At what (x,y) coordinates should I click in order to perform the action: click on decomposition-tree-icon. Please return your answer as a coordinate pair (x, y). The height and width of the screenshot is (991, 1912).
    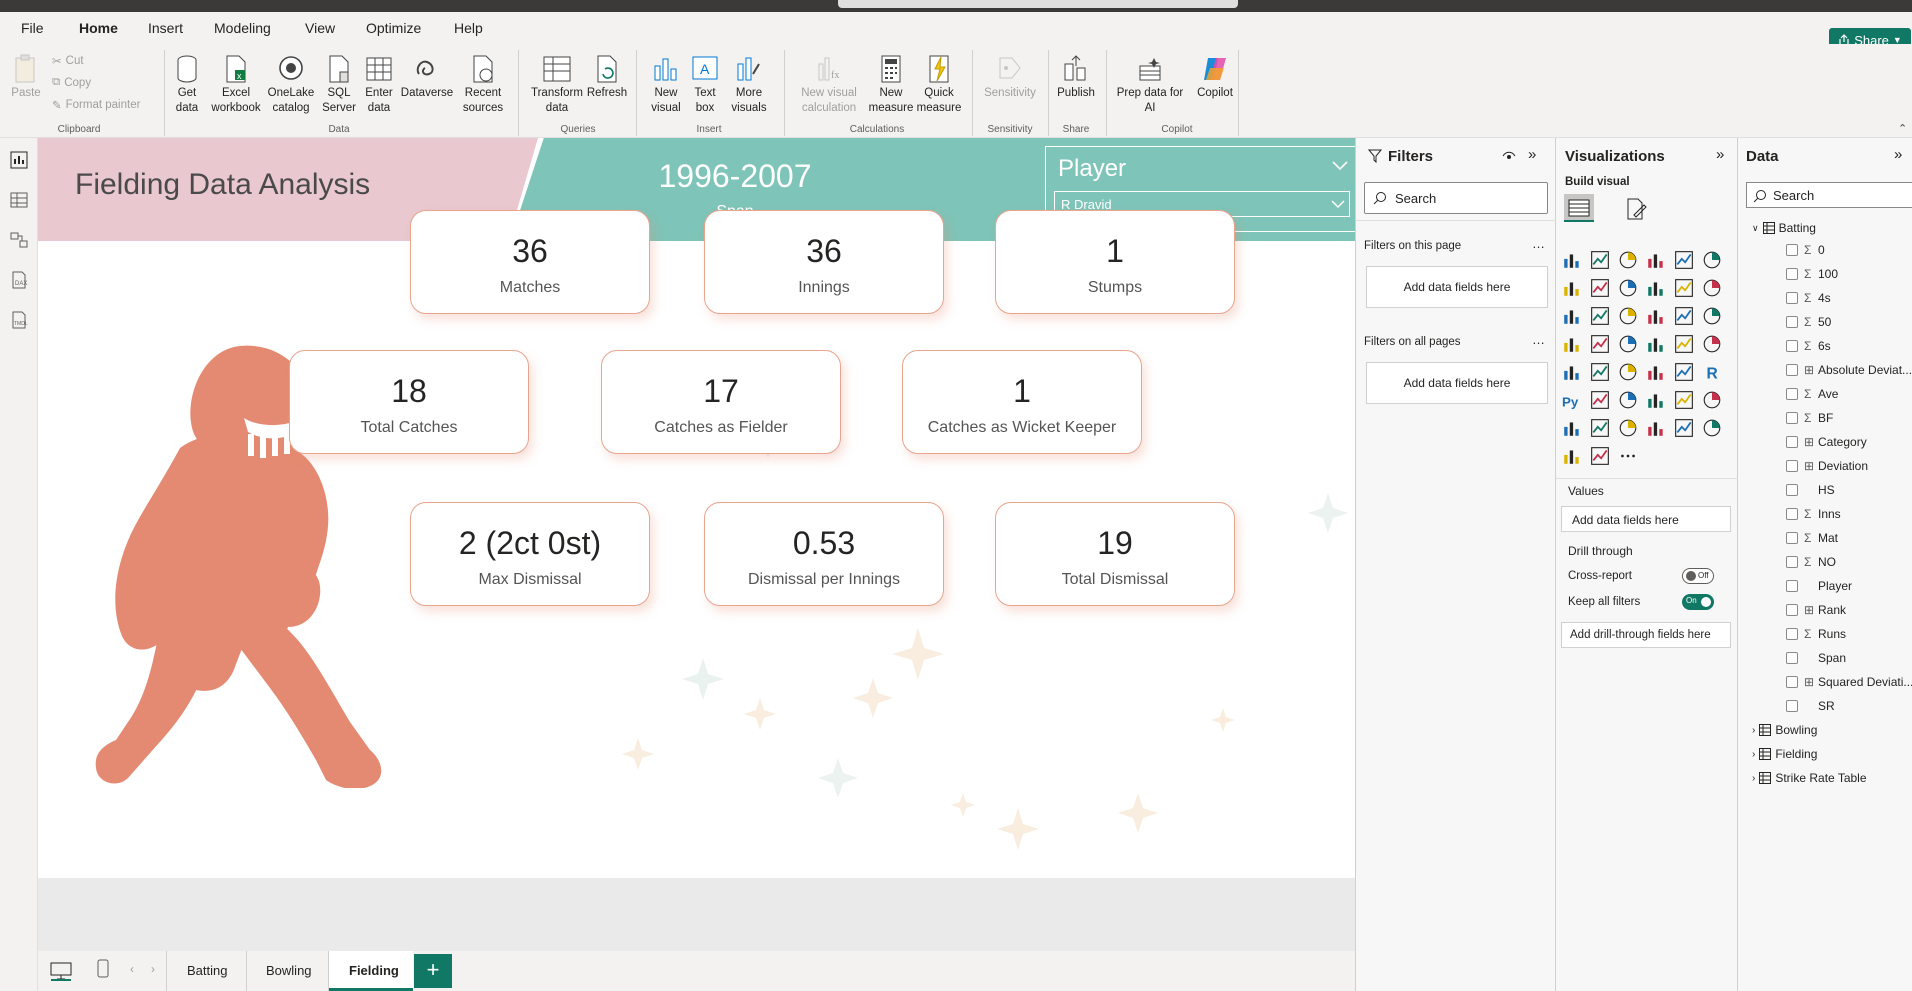
    Looking at the image, I should click on (1628, 400).